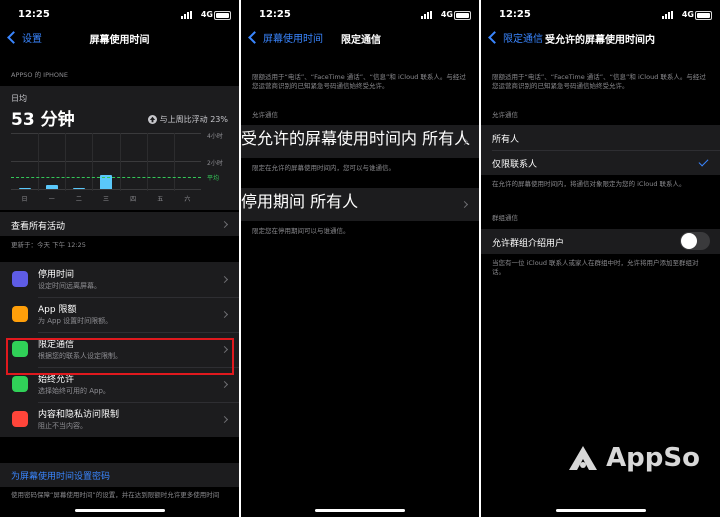  Describe the element at coordinates (515, 165) in the screenshot. I see `option-contacts-label: 仅限联系人` at that location.